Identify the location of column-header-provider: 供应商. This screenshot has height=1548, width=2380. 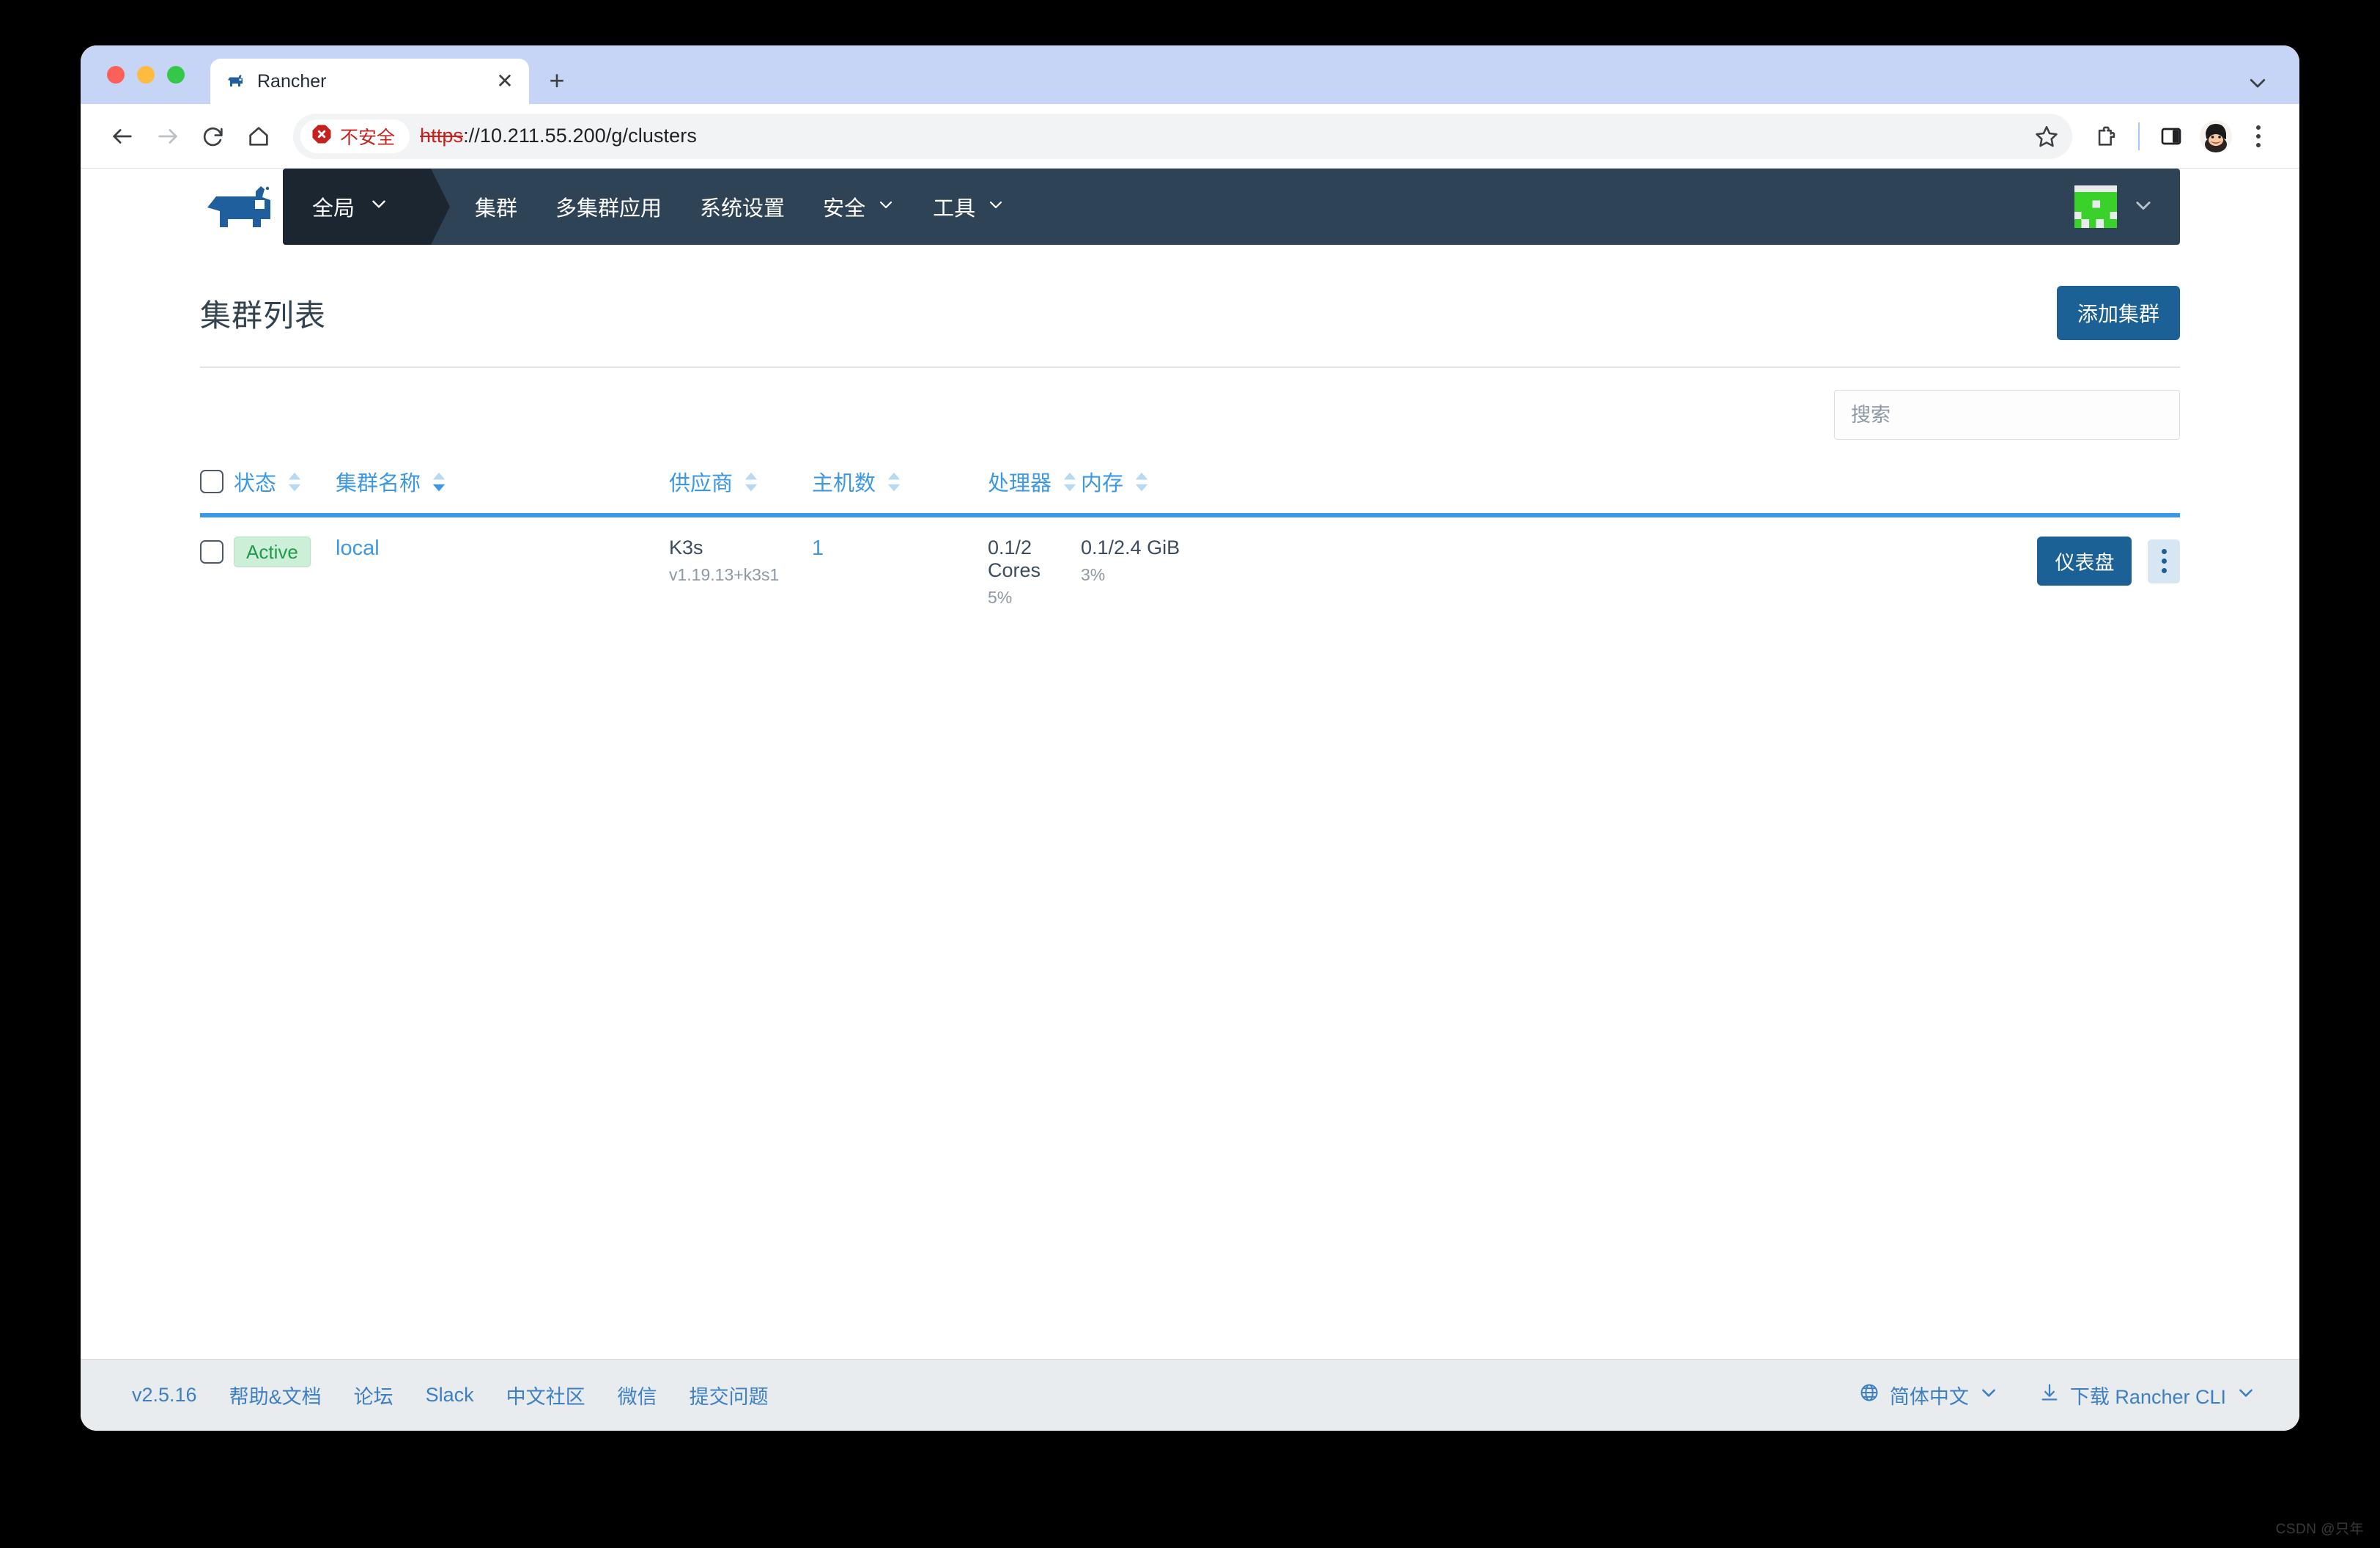
(740, 488).